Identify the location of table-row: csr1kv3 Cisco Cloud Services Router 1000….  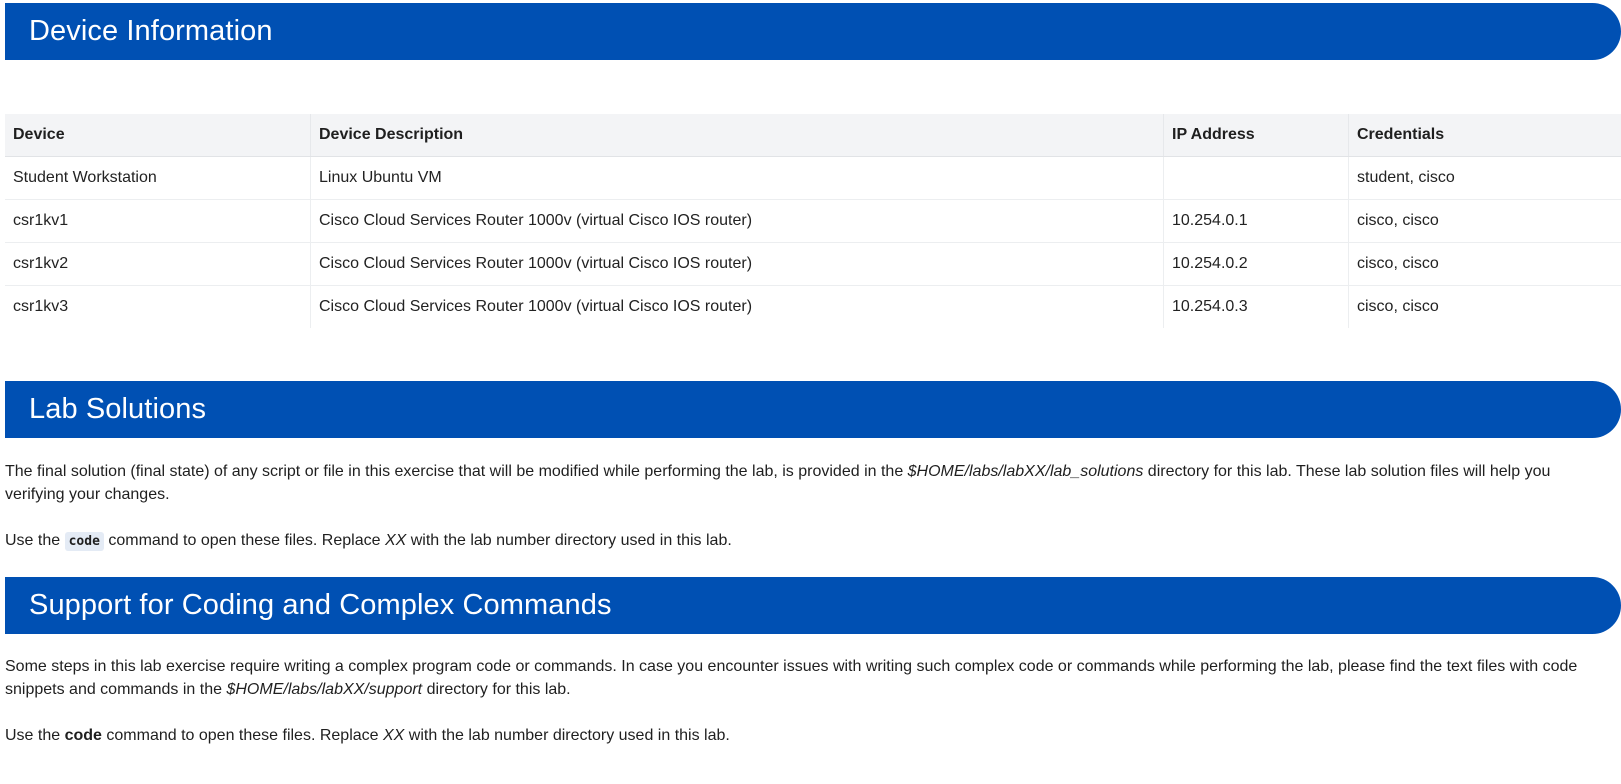
(813, 306).